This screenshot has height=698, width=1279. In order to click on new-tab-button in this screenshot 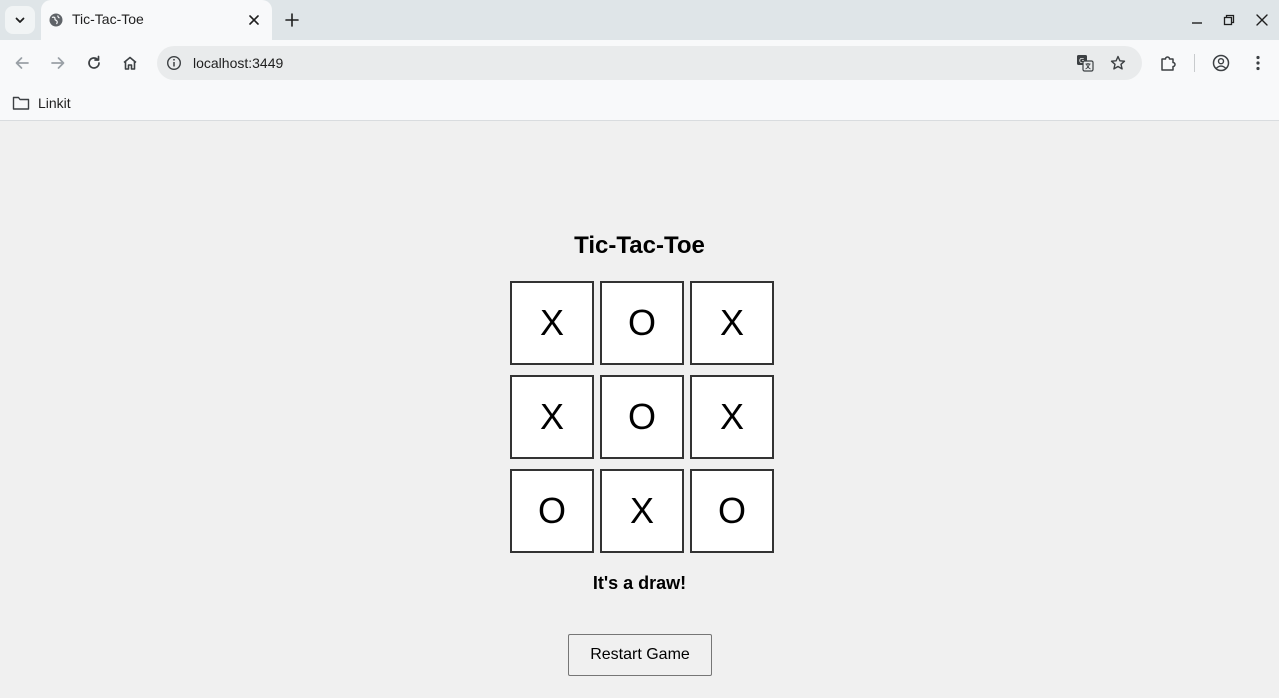, I will do `click(292, 20)`.